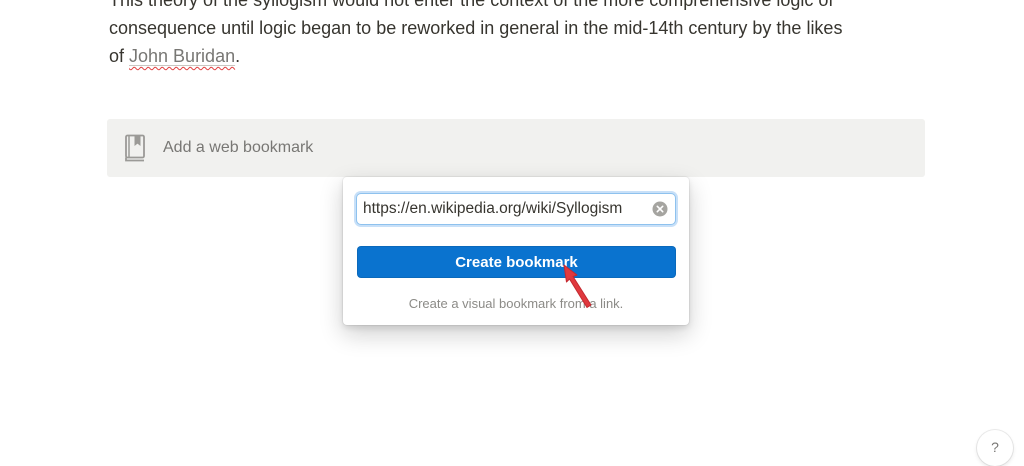 The width and height of the screenshot is (1024, 466). What do you see at coordinates (238, 56) in the screenshot?
I see `paragraph-line-3-suffix: .` at bounding box center [238, 56].